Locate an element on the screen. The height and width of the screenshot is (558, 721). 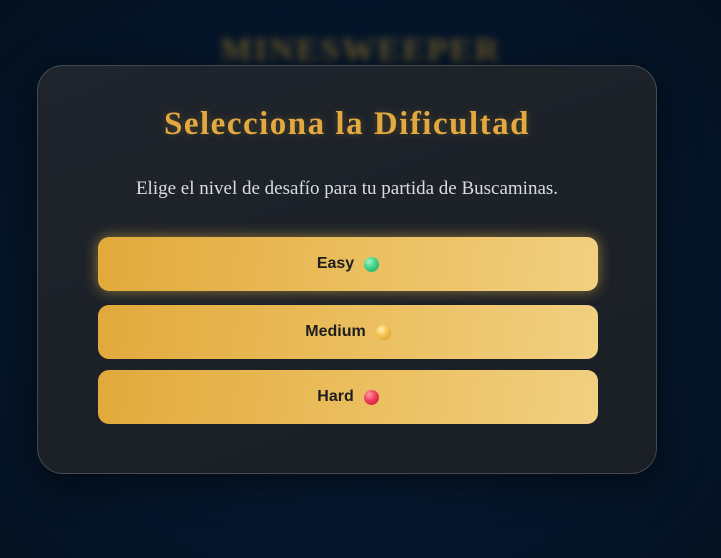
hard-button-label: Hard is located at coordinates (335, 396).